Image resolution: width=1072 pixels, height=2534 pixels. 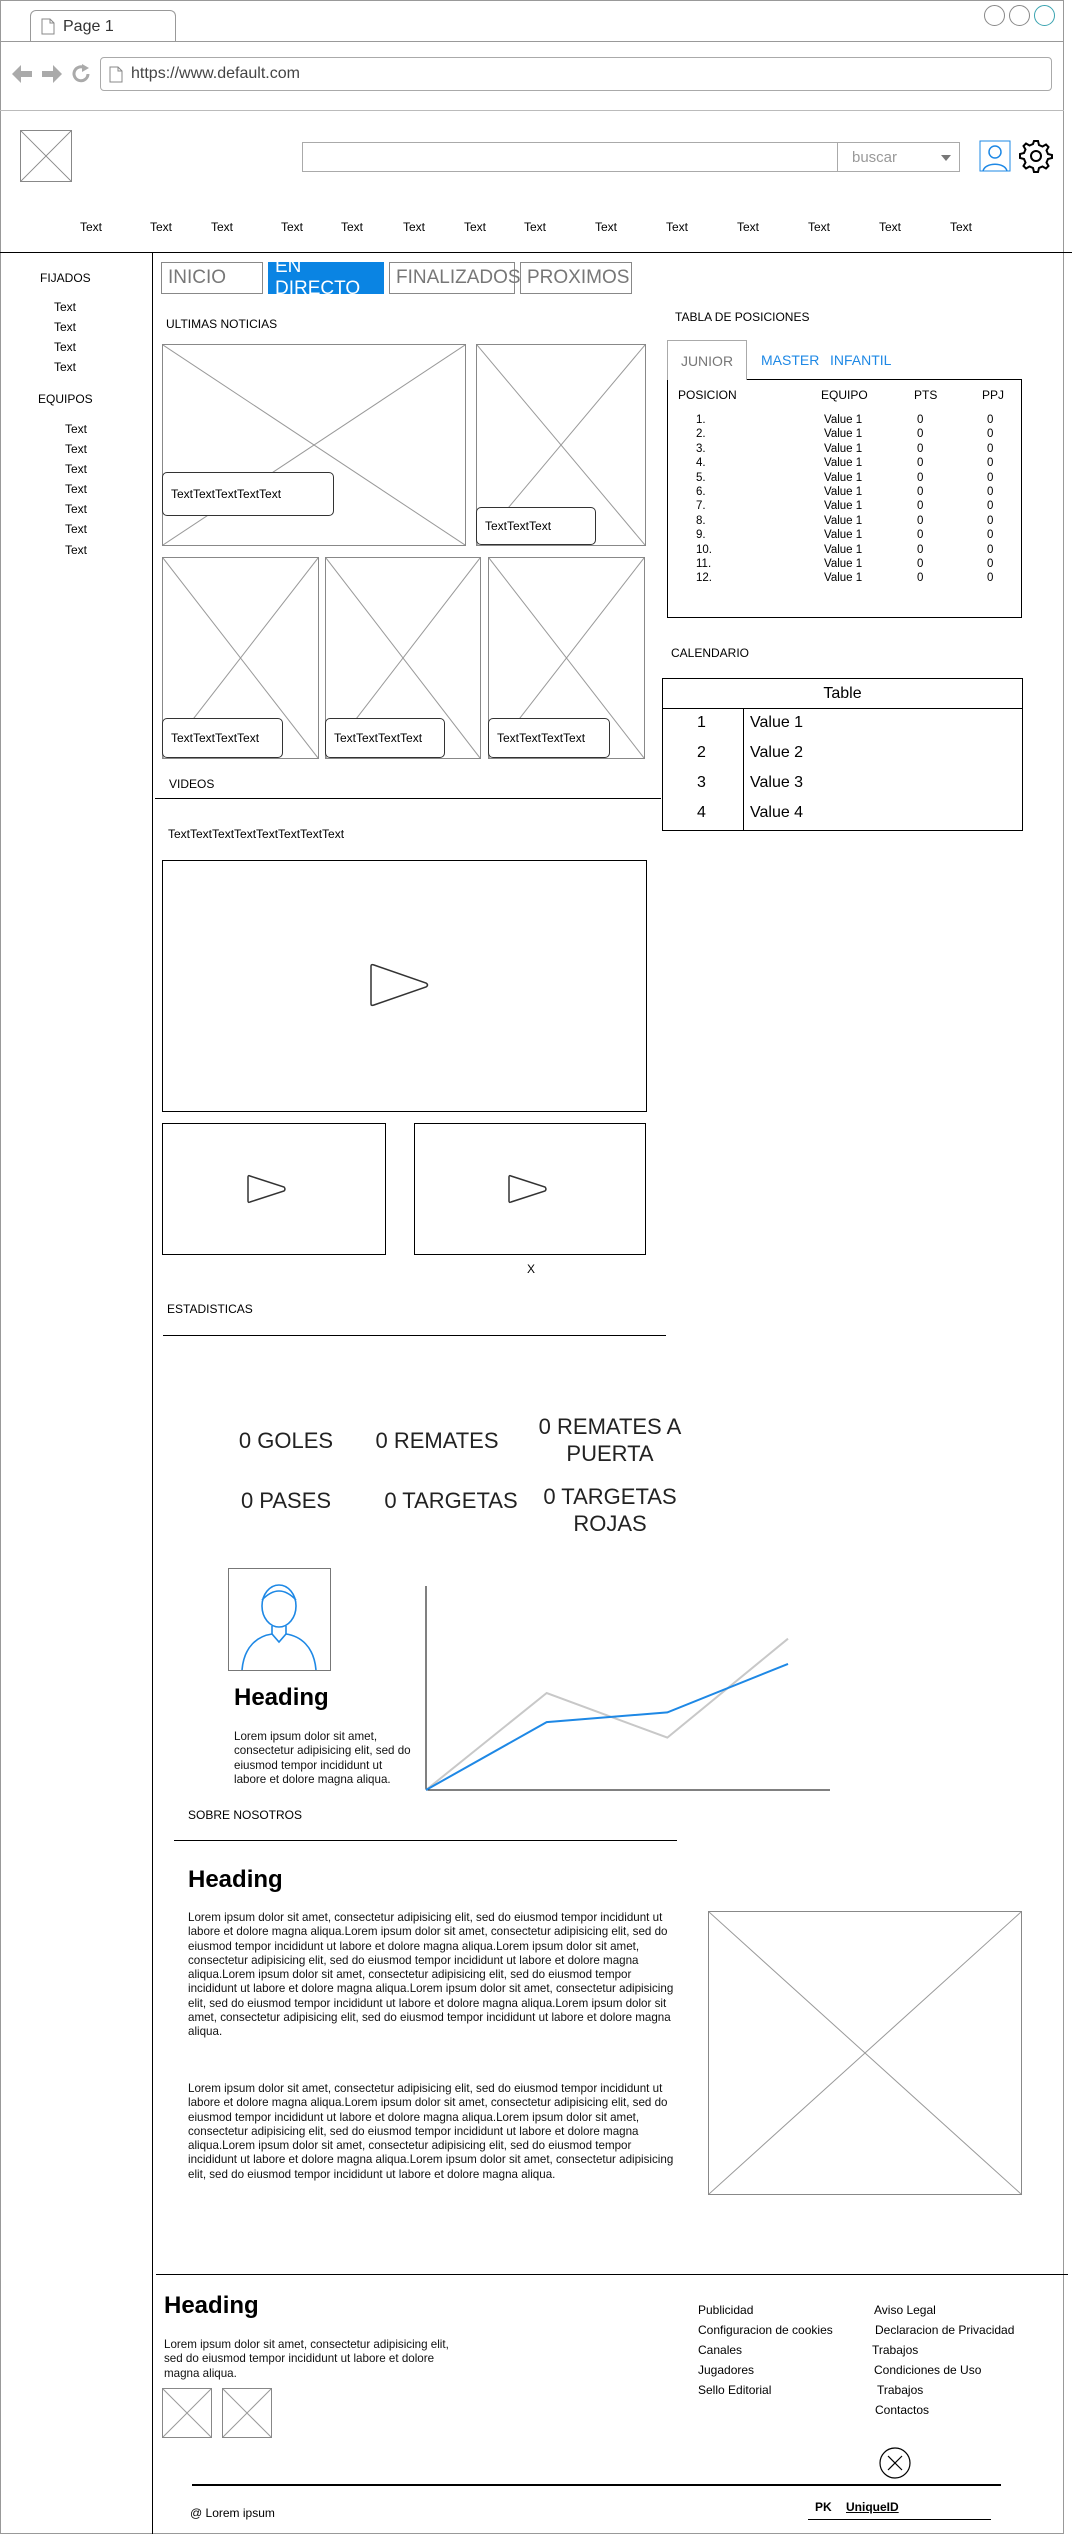 I want to click on tab-en-directo: EN DIRECTO, so click(x=326, y=277).